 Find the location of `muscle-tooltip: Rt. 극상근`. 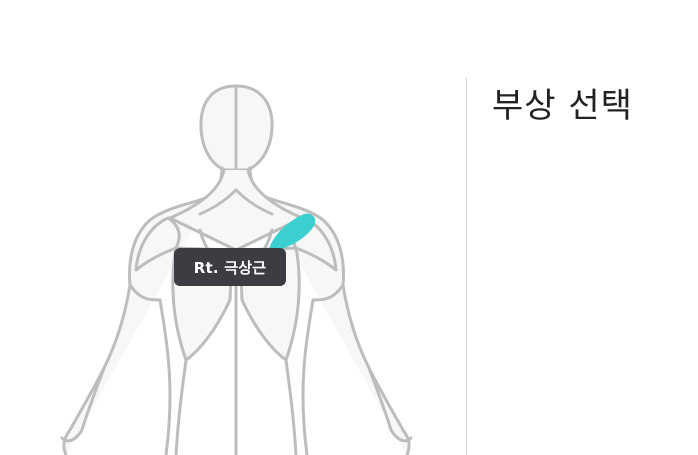

muscle-tooltip: Rt. 극상근 is located at coordinates (230, 267).